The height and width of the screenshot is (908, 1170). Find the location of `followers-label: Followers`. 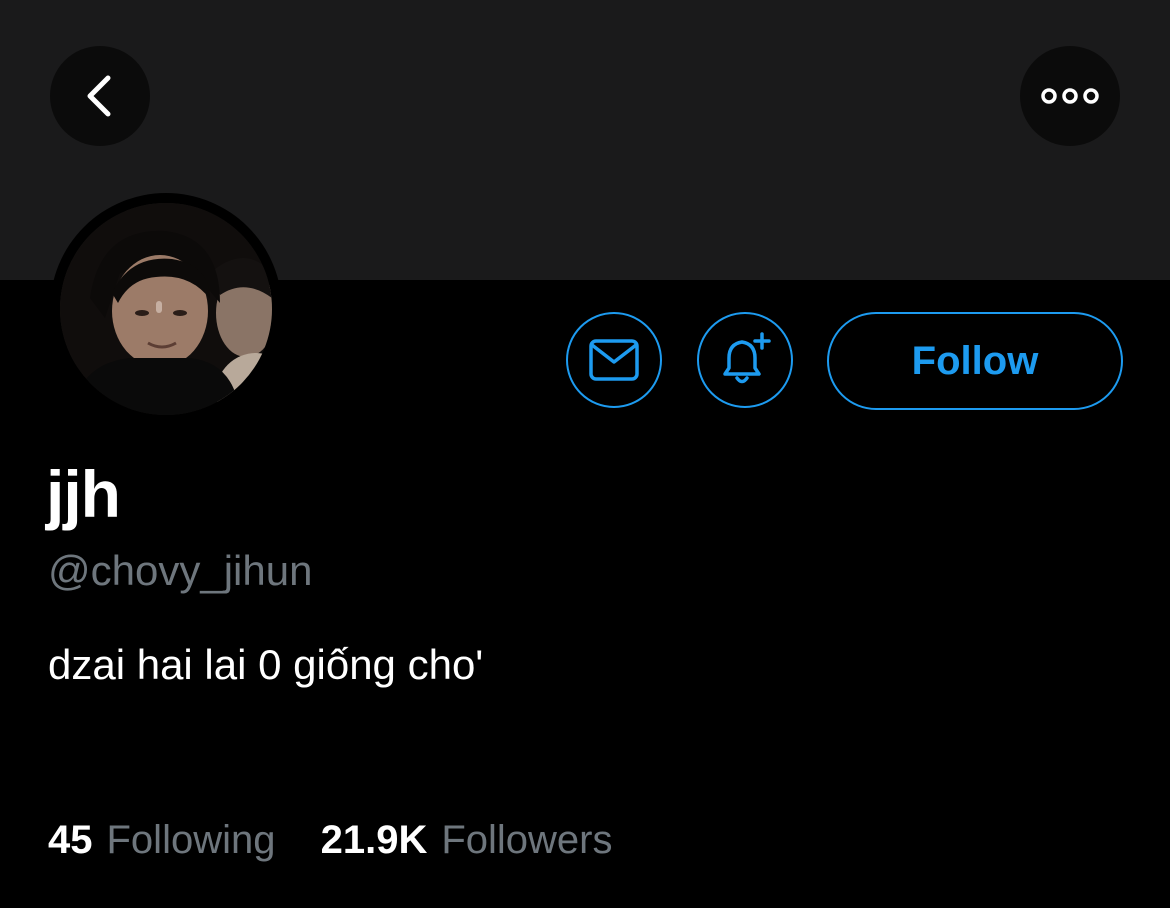

followers-label: Followers is located at coordinates (527, 840).